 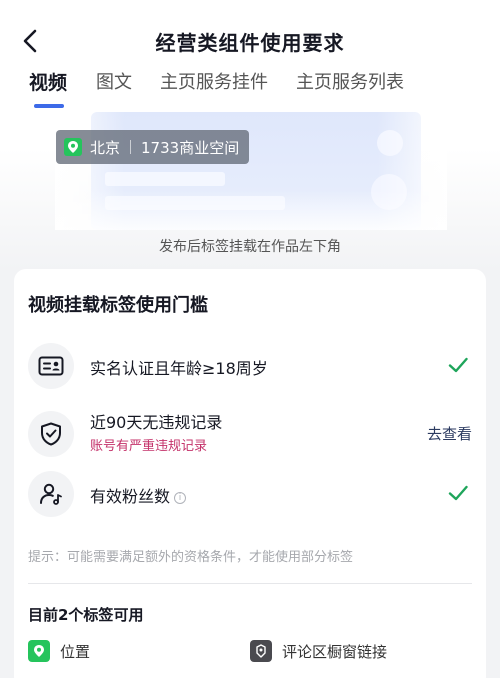 I want to click on page-title: 经营类组件使用要求, so click(x=250, y=43).